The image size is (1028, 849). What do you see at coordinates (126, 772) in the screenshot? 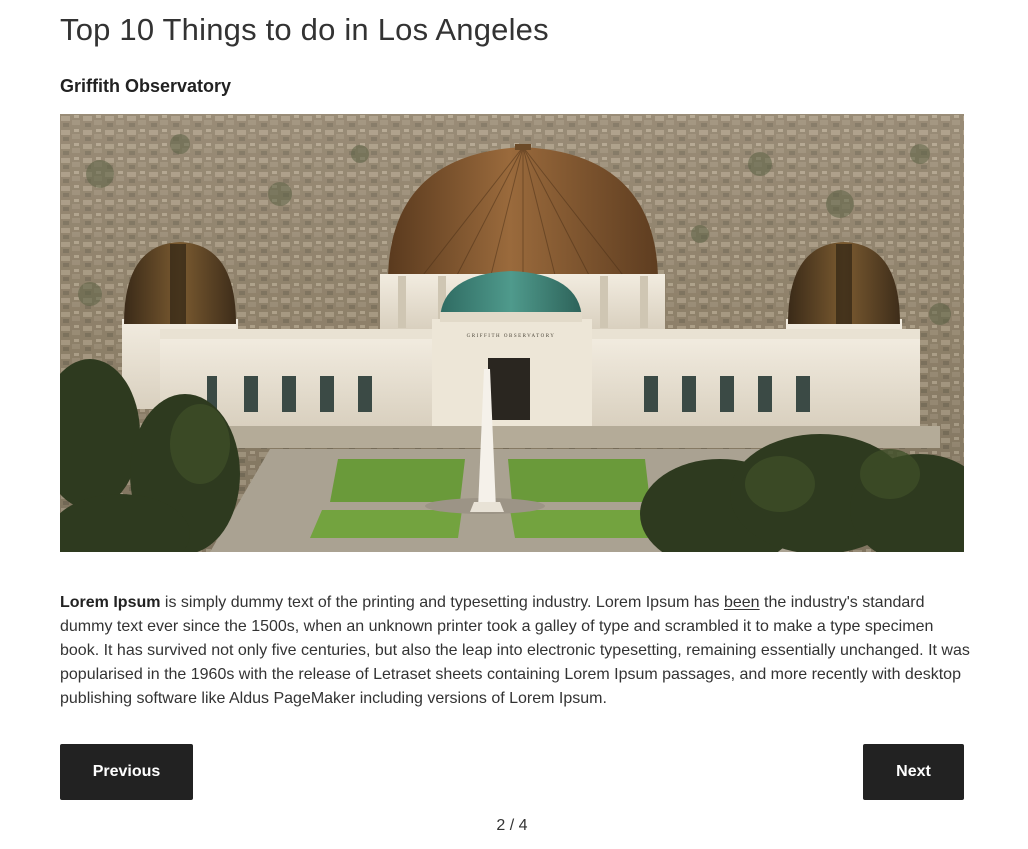
I see `previous-button: Previous` at bounding box center [126, 772].